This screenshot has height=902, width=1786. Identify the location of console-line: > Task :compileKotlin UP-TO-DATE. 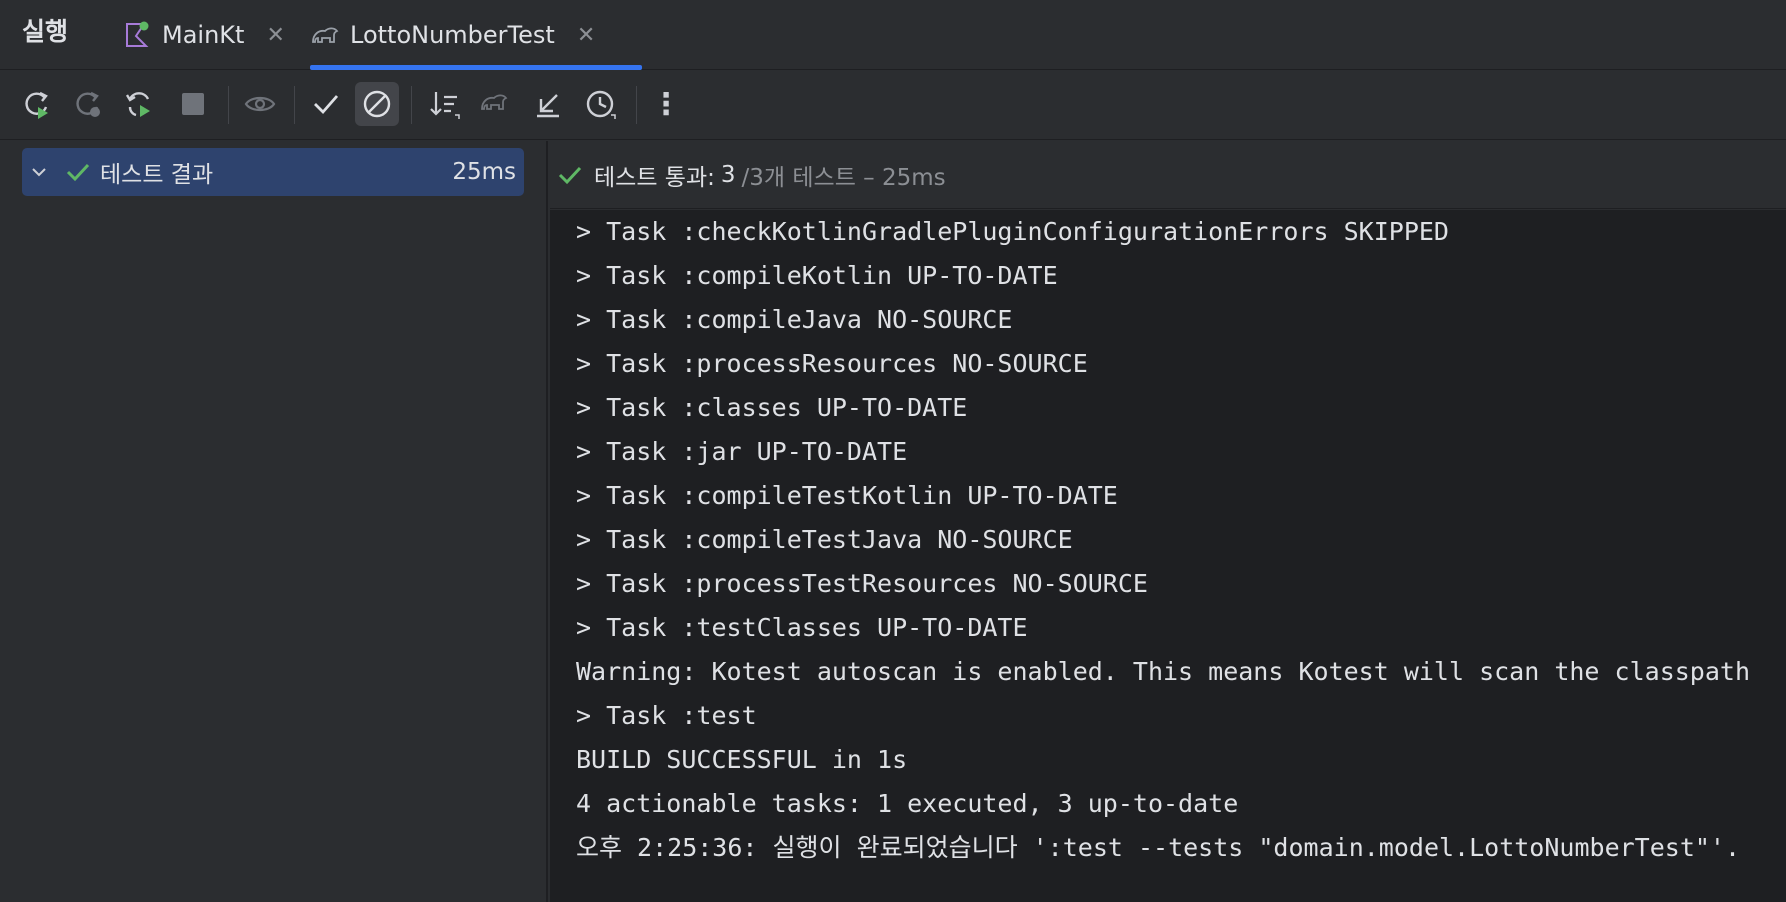
(817, 275).